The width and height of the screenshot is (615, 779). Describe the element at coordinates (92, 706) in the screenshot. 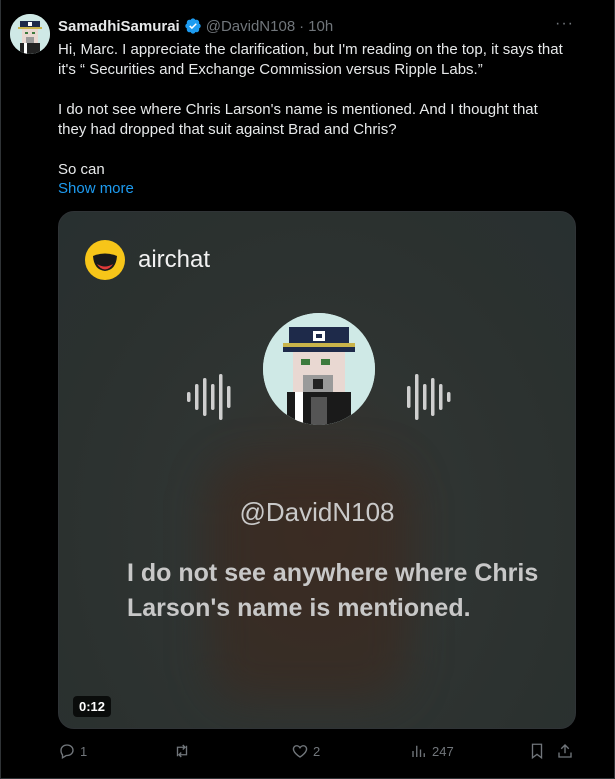

I see `video-duration-badge: 0:12` at that location.